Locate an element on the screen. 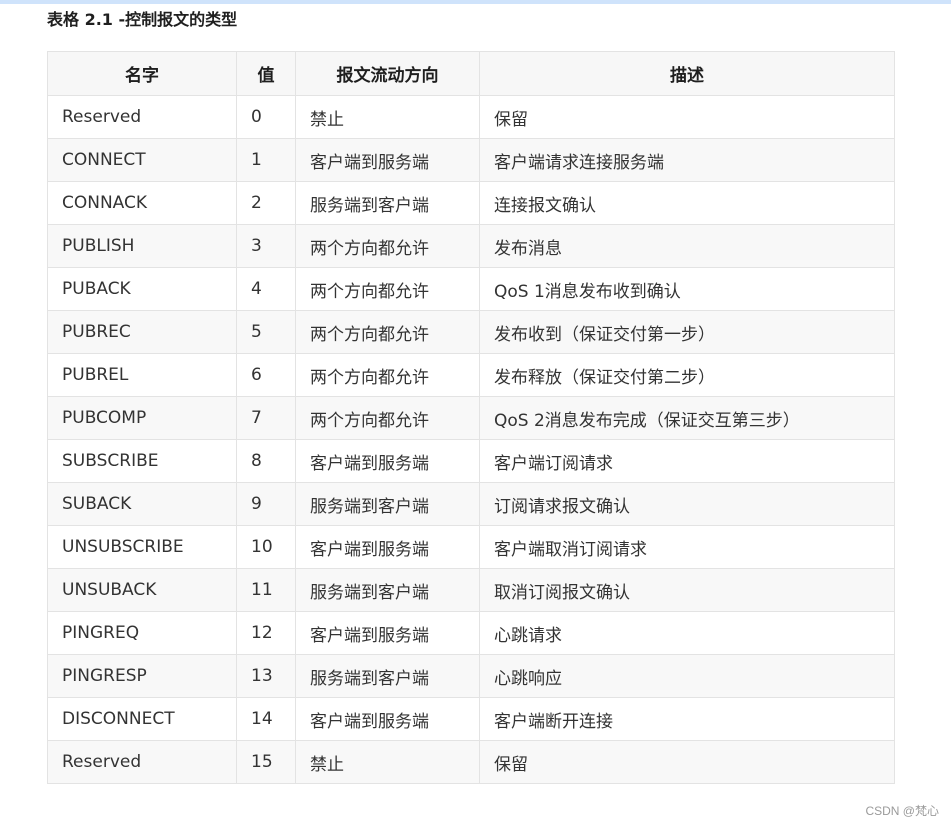  table-row: PUBREC 5 两个方向都允许 发布收到（保证交付第一步） is located at coordinates (471, 332).